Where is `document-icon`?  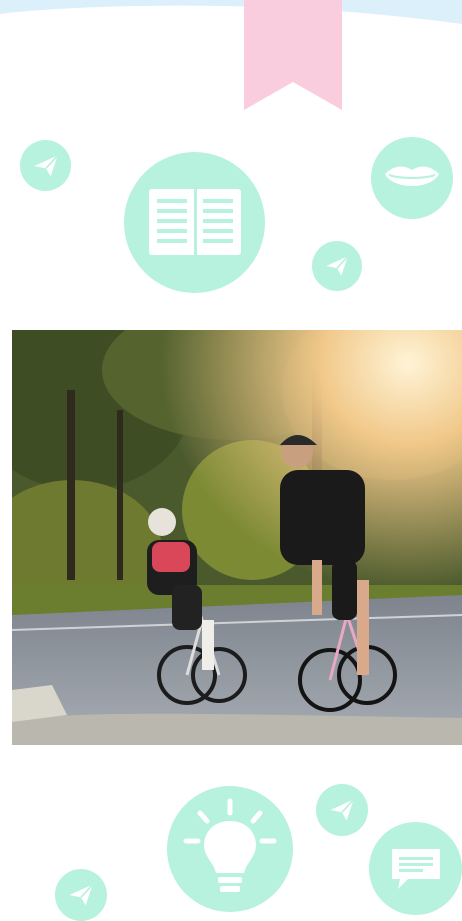
document-icon is located at coordinates (194, 222).